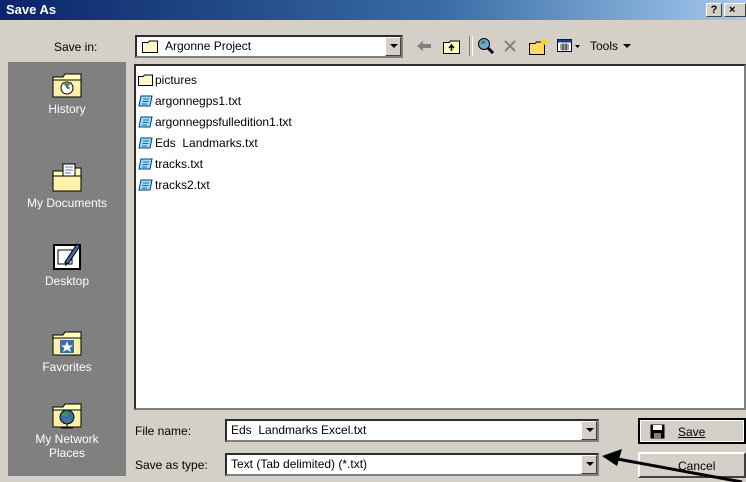 Image resolution: width=746 pixels, height=482 pixels. What do you see at coordinates (486, 46) in the screenshot?
I see `search-web-icon` at bounding box center [486, 46].